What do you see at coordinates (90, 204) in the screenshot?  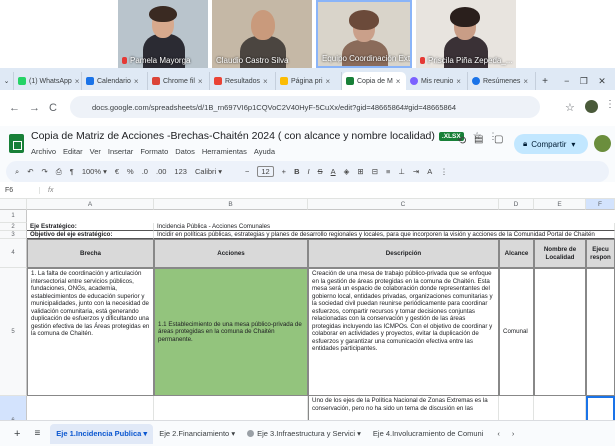 I see `column-header: A` at bounding box center [90, 204].